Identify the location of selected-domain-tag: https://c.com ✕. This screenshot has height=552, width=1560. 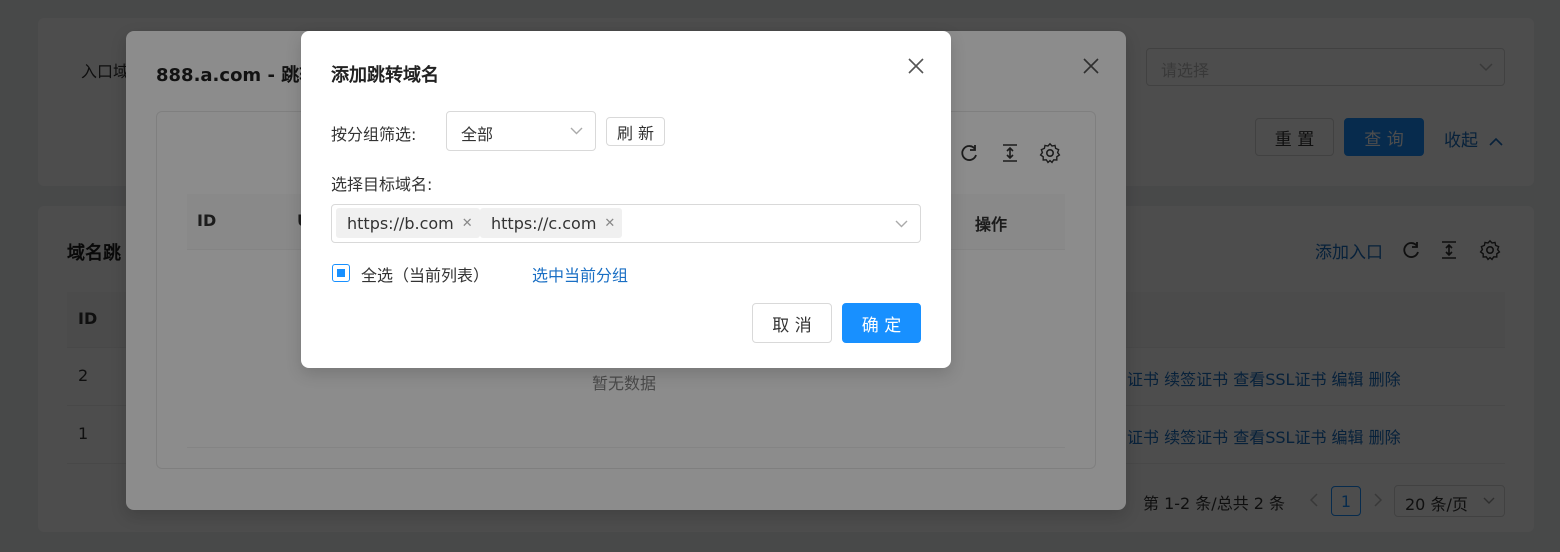
(551, 223).